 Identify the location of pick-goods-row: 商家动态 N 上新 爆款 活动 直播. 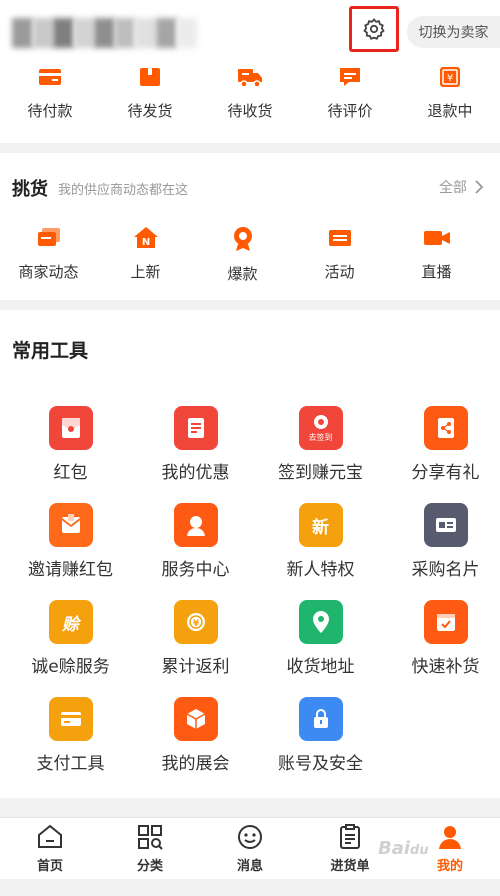
(250, 254).